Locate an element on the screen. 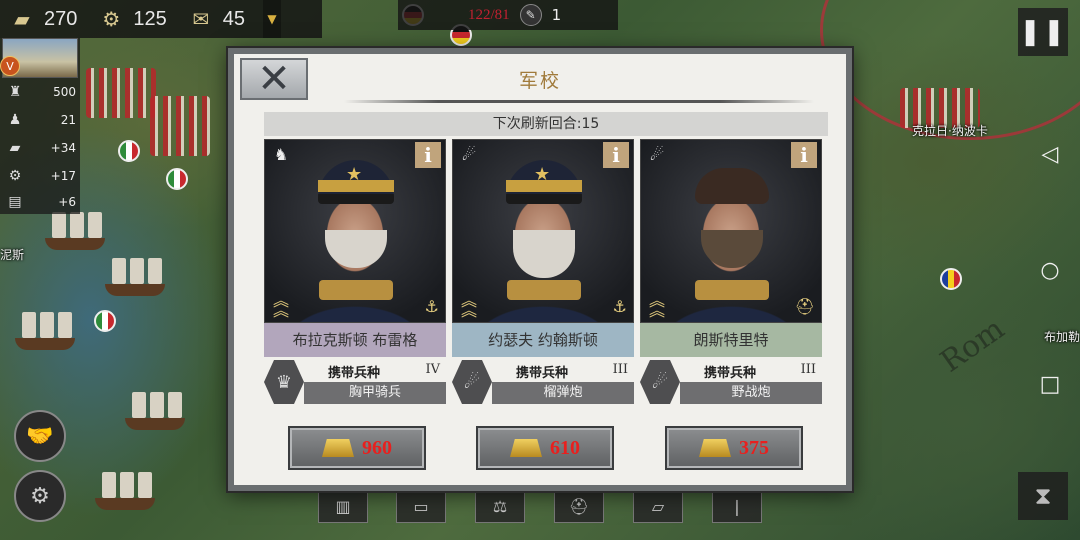 The image size is (1080, 540). toolbar-law-button: ⚖ is located at coordinates (500, 506).